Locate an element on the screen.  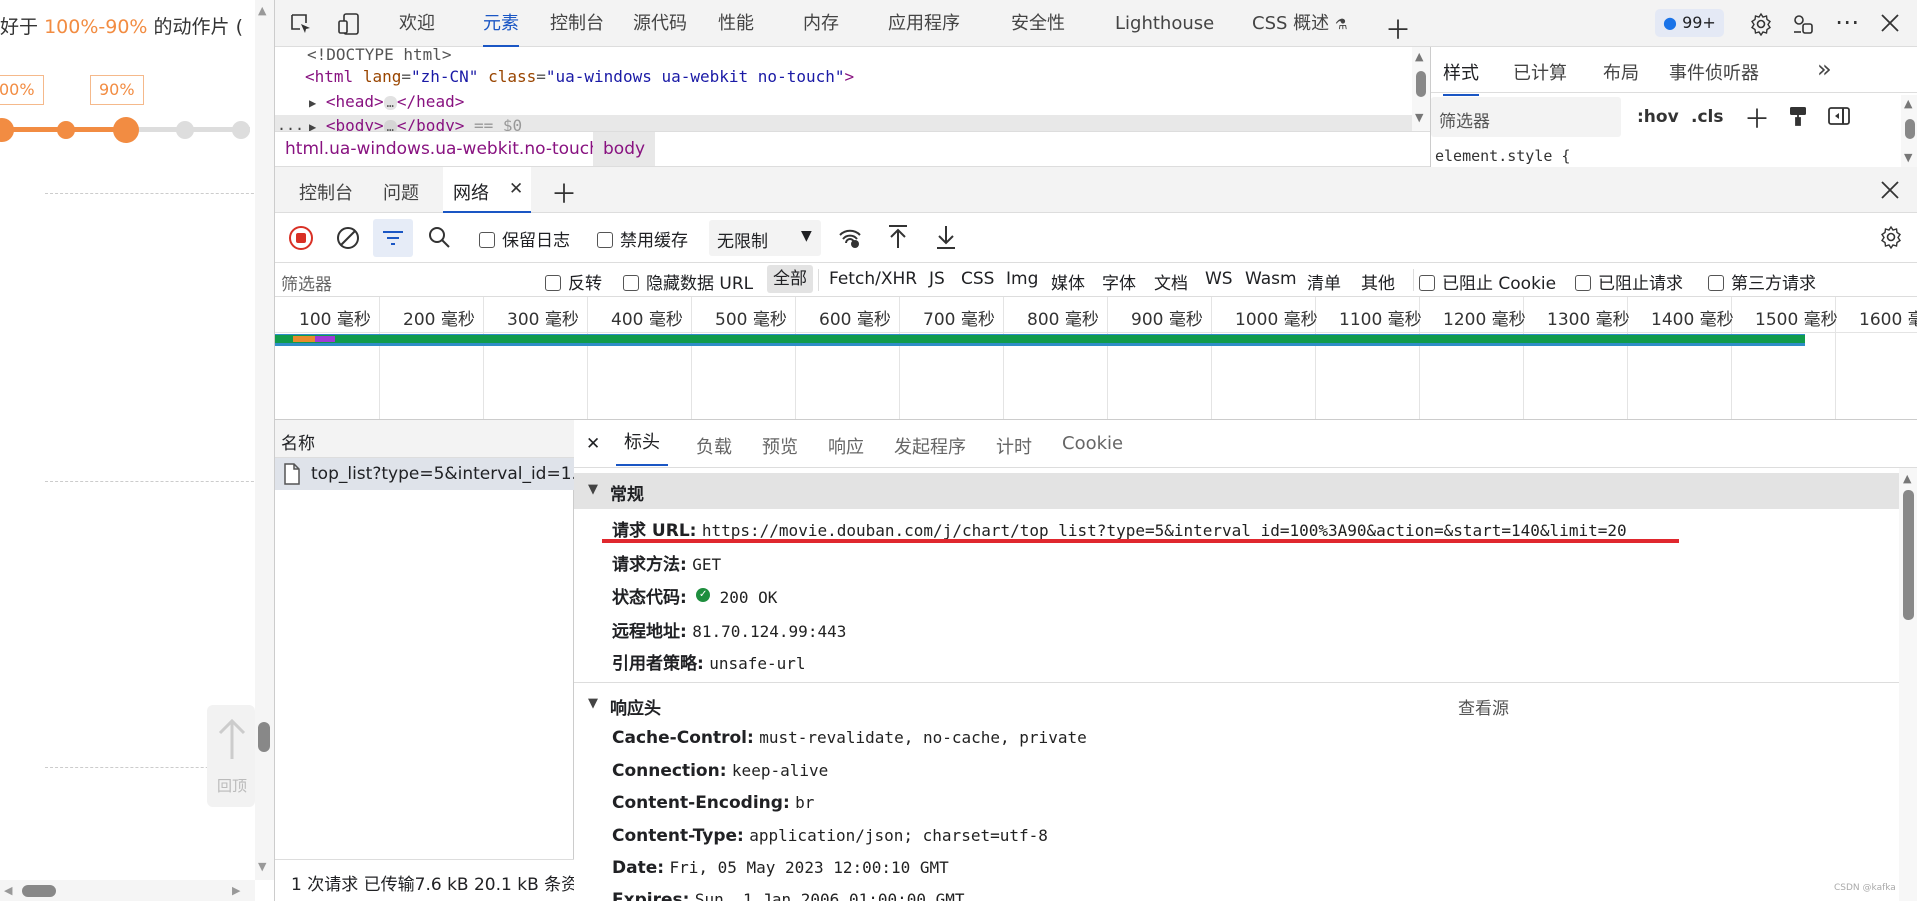
body-element-line: ▶ <body>… </body> == $0 is located at coordinates (415, 123).